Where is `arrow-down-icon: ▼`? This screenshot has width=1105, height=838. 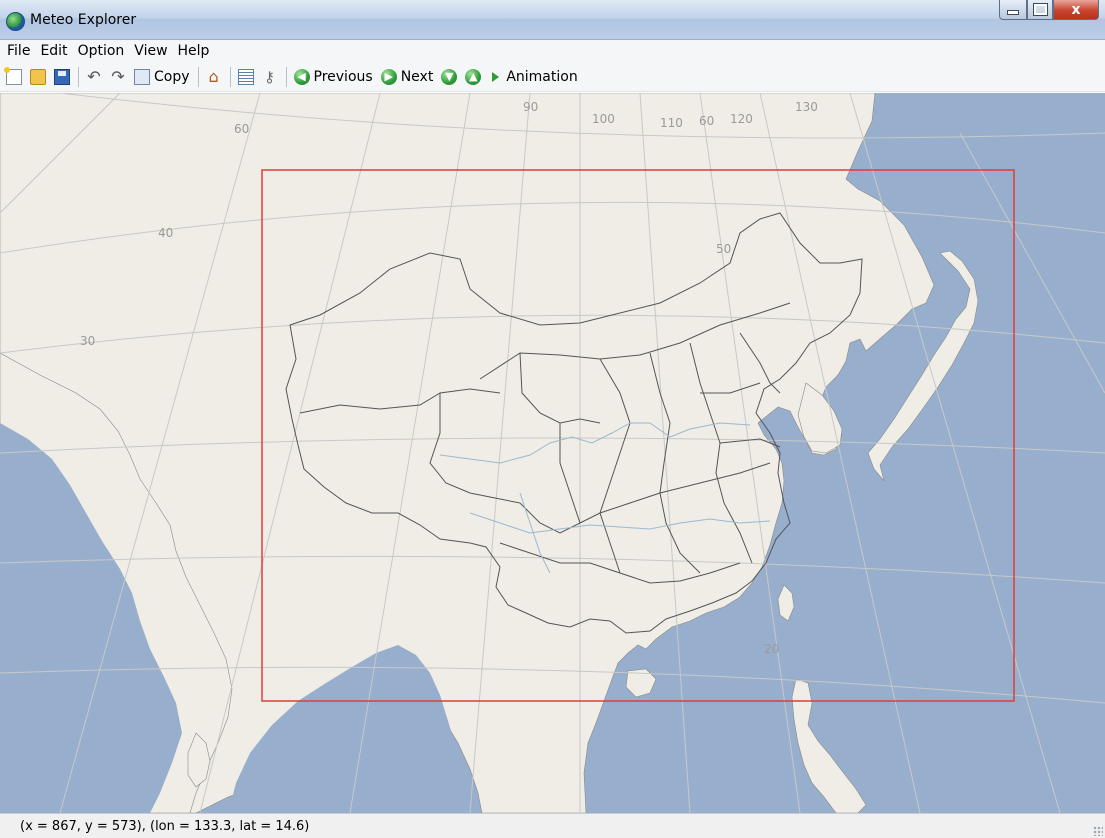
arrow-down-icon: ▼ is located at coordinates (449, 76).